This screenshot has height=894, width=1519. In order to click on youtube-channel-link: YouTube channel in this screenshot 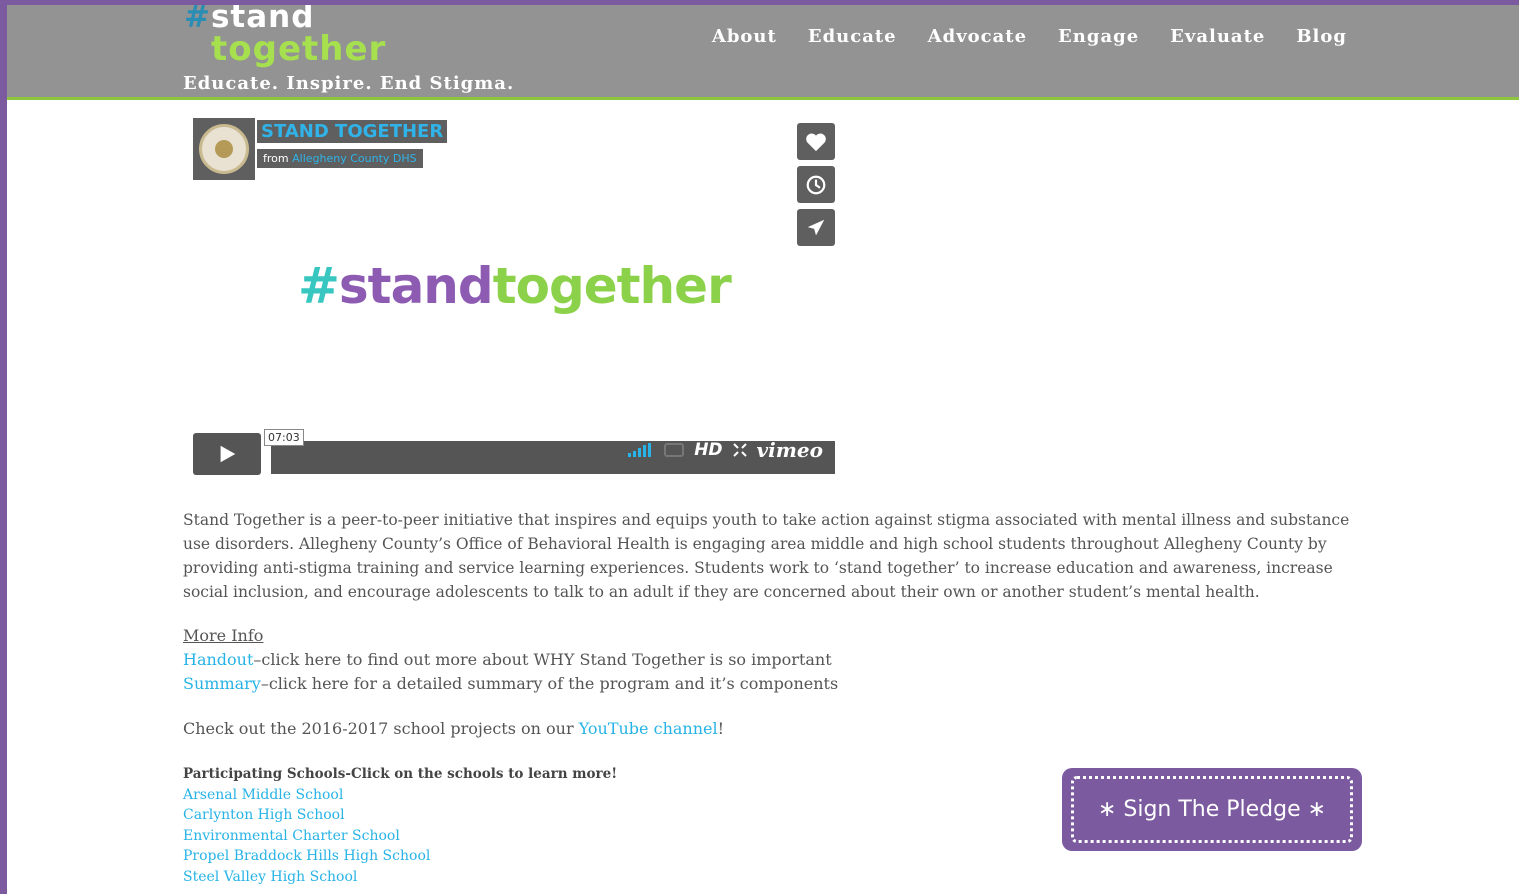, I will do `click(648, 728)`.